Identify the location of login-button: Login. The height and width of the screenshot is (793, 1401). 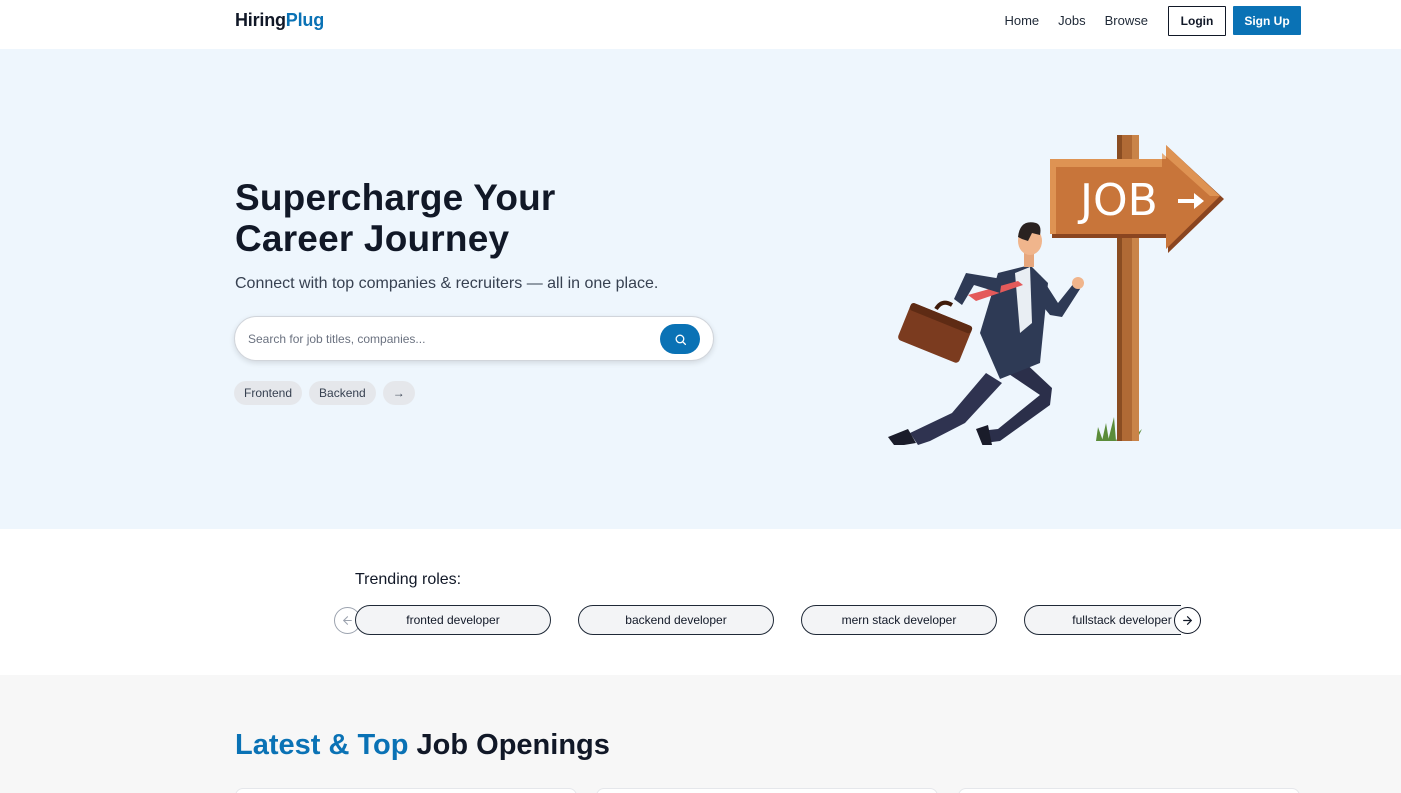
(1197, 20).